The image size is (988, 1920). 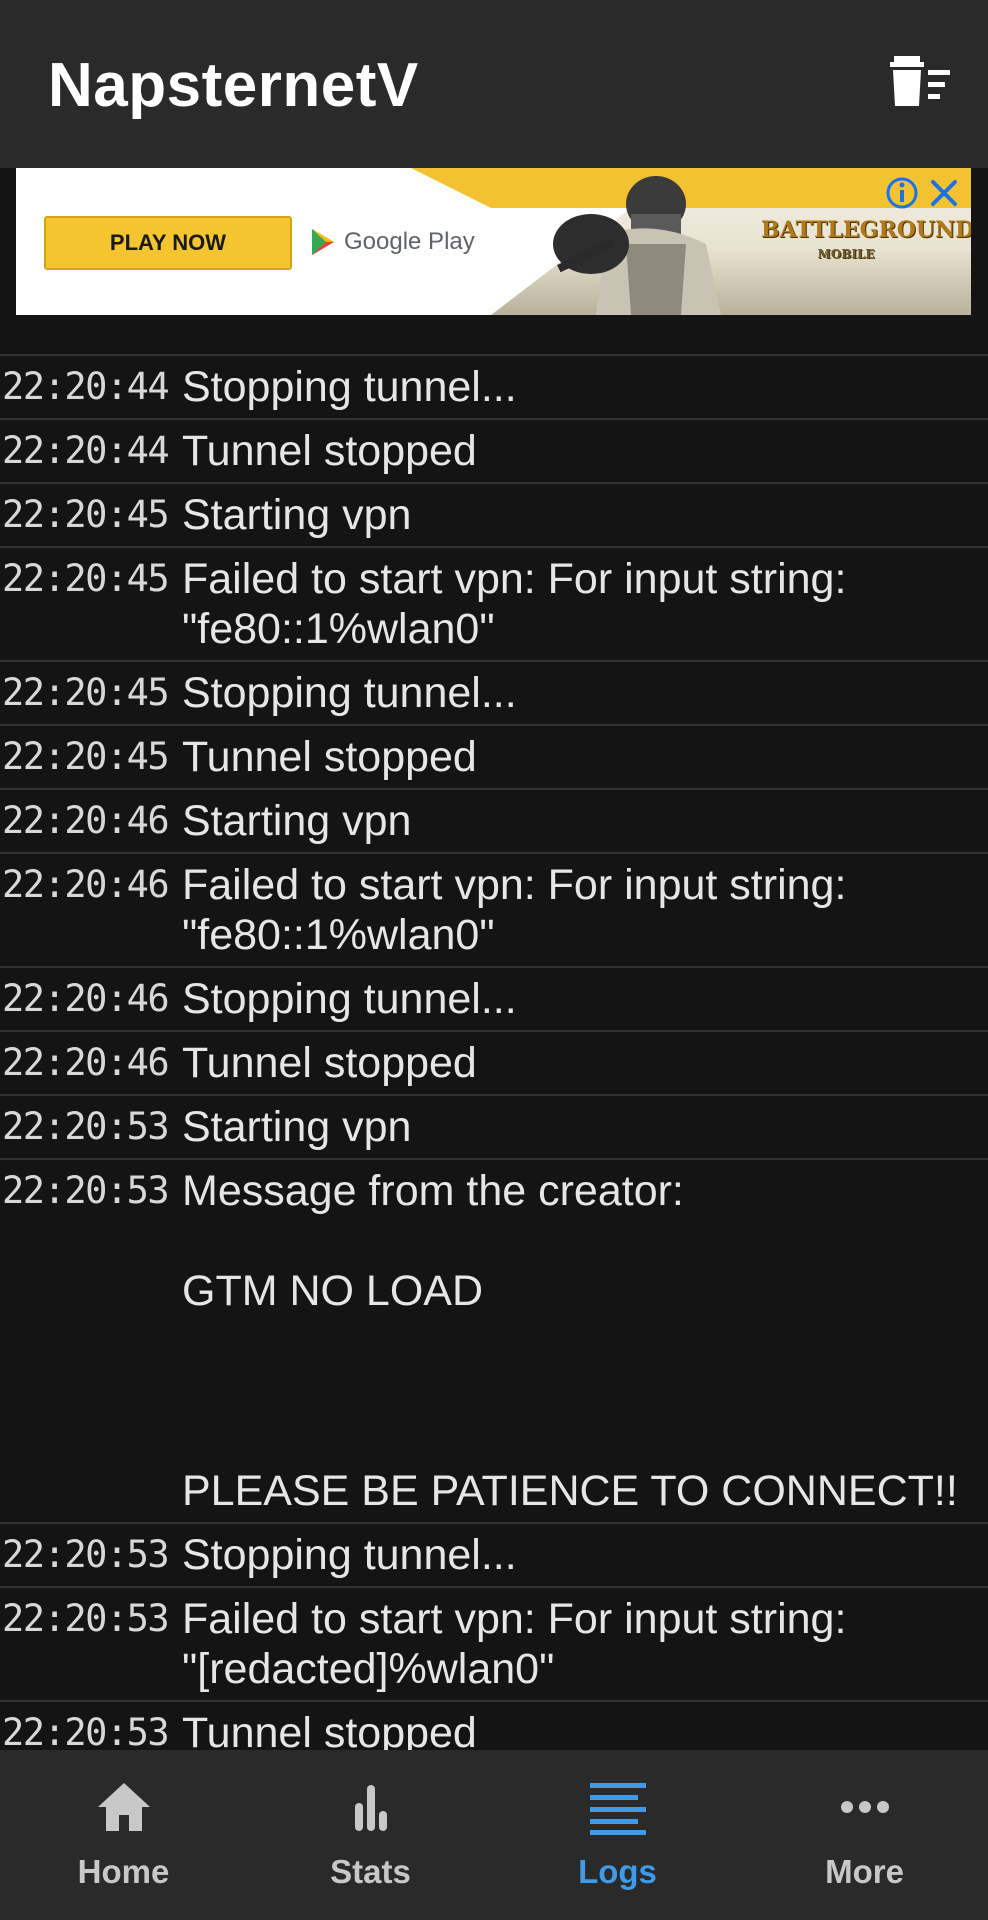 I want to click on nav-logs-label: Logs, so click(x=617, y=1871).